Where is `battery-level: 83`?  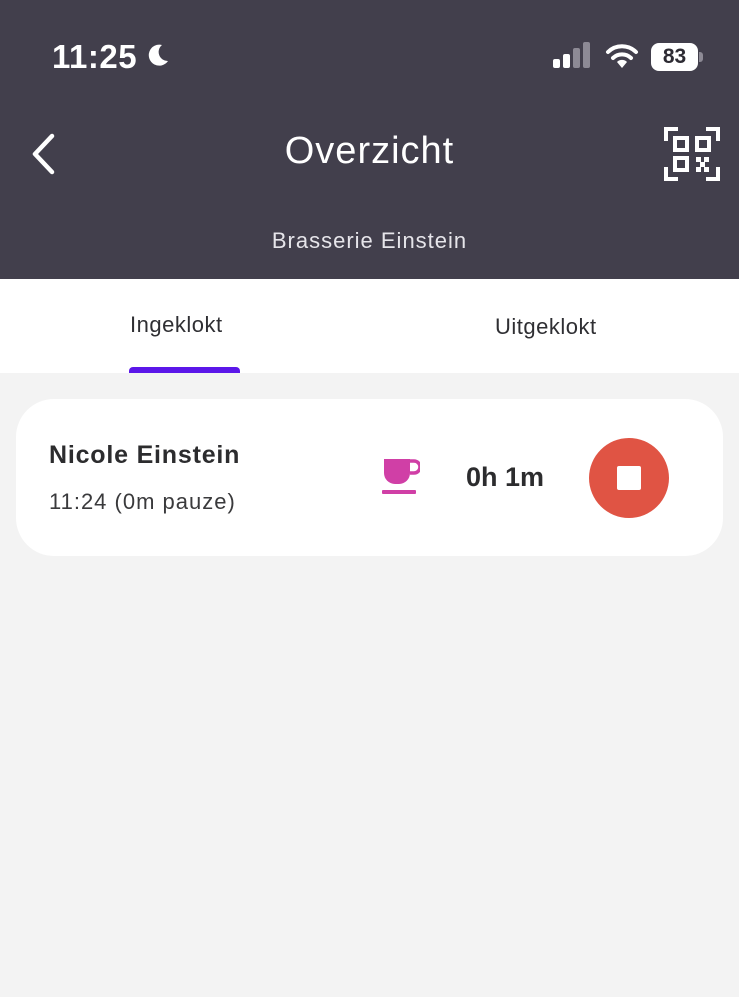
battery-level: 83 is located at coordinates (674, 56).